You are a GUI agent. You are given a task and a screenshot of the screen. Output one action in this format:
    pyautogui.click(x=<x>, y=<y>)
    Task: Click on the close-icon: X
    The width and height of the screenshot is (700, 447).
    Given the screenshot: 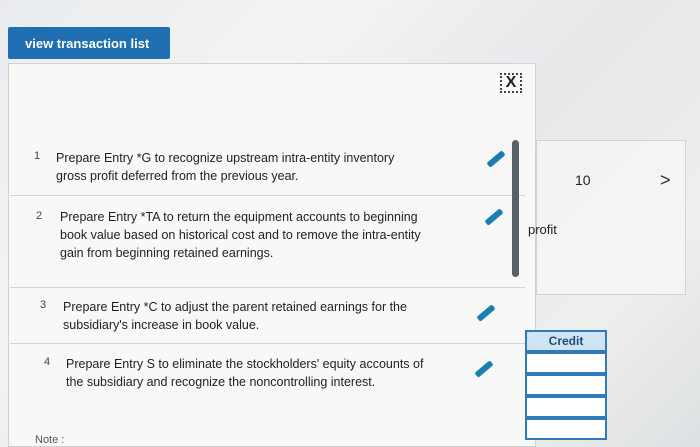 What is the action you would take?
    pyautogui.click(x=511, y=83)
    